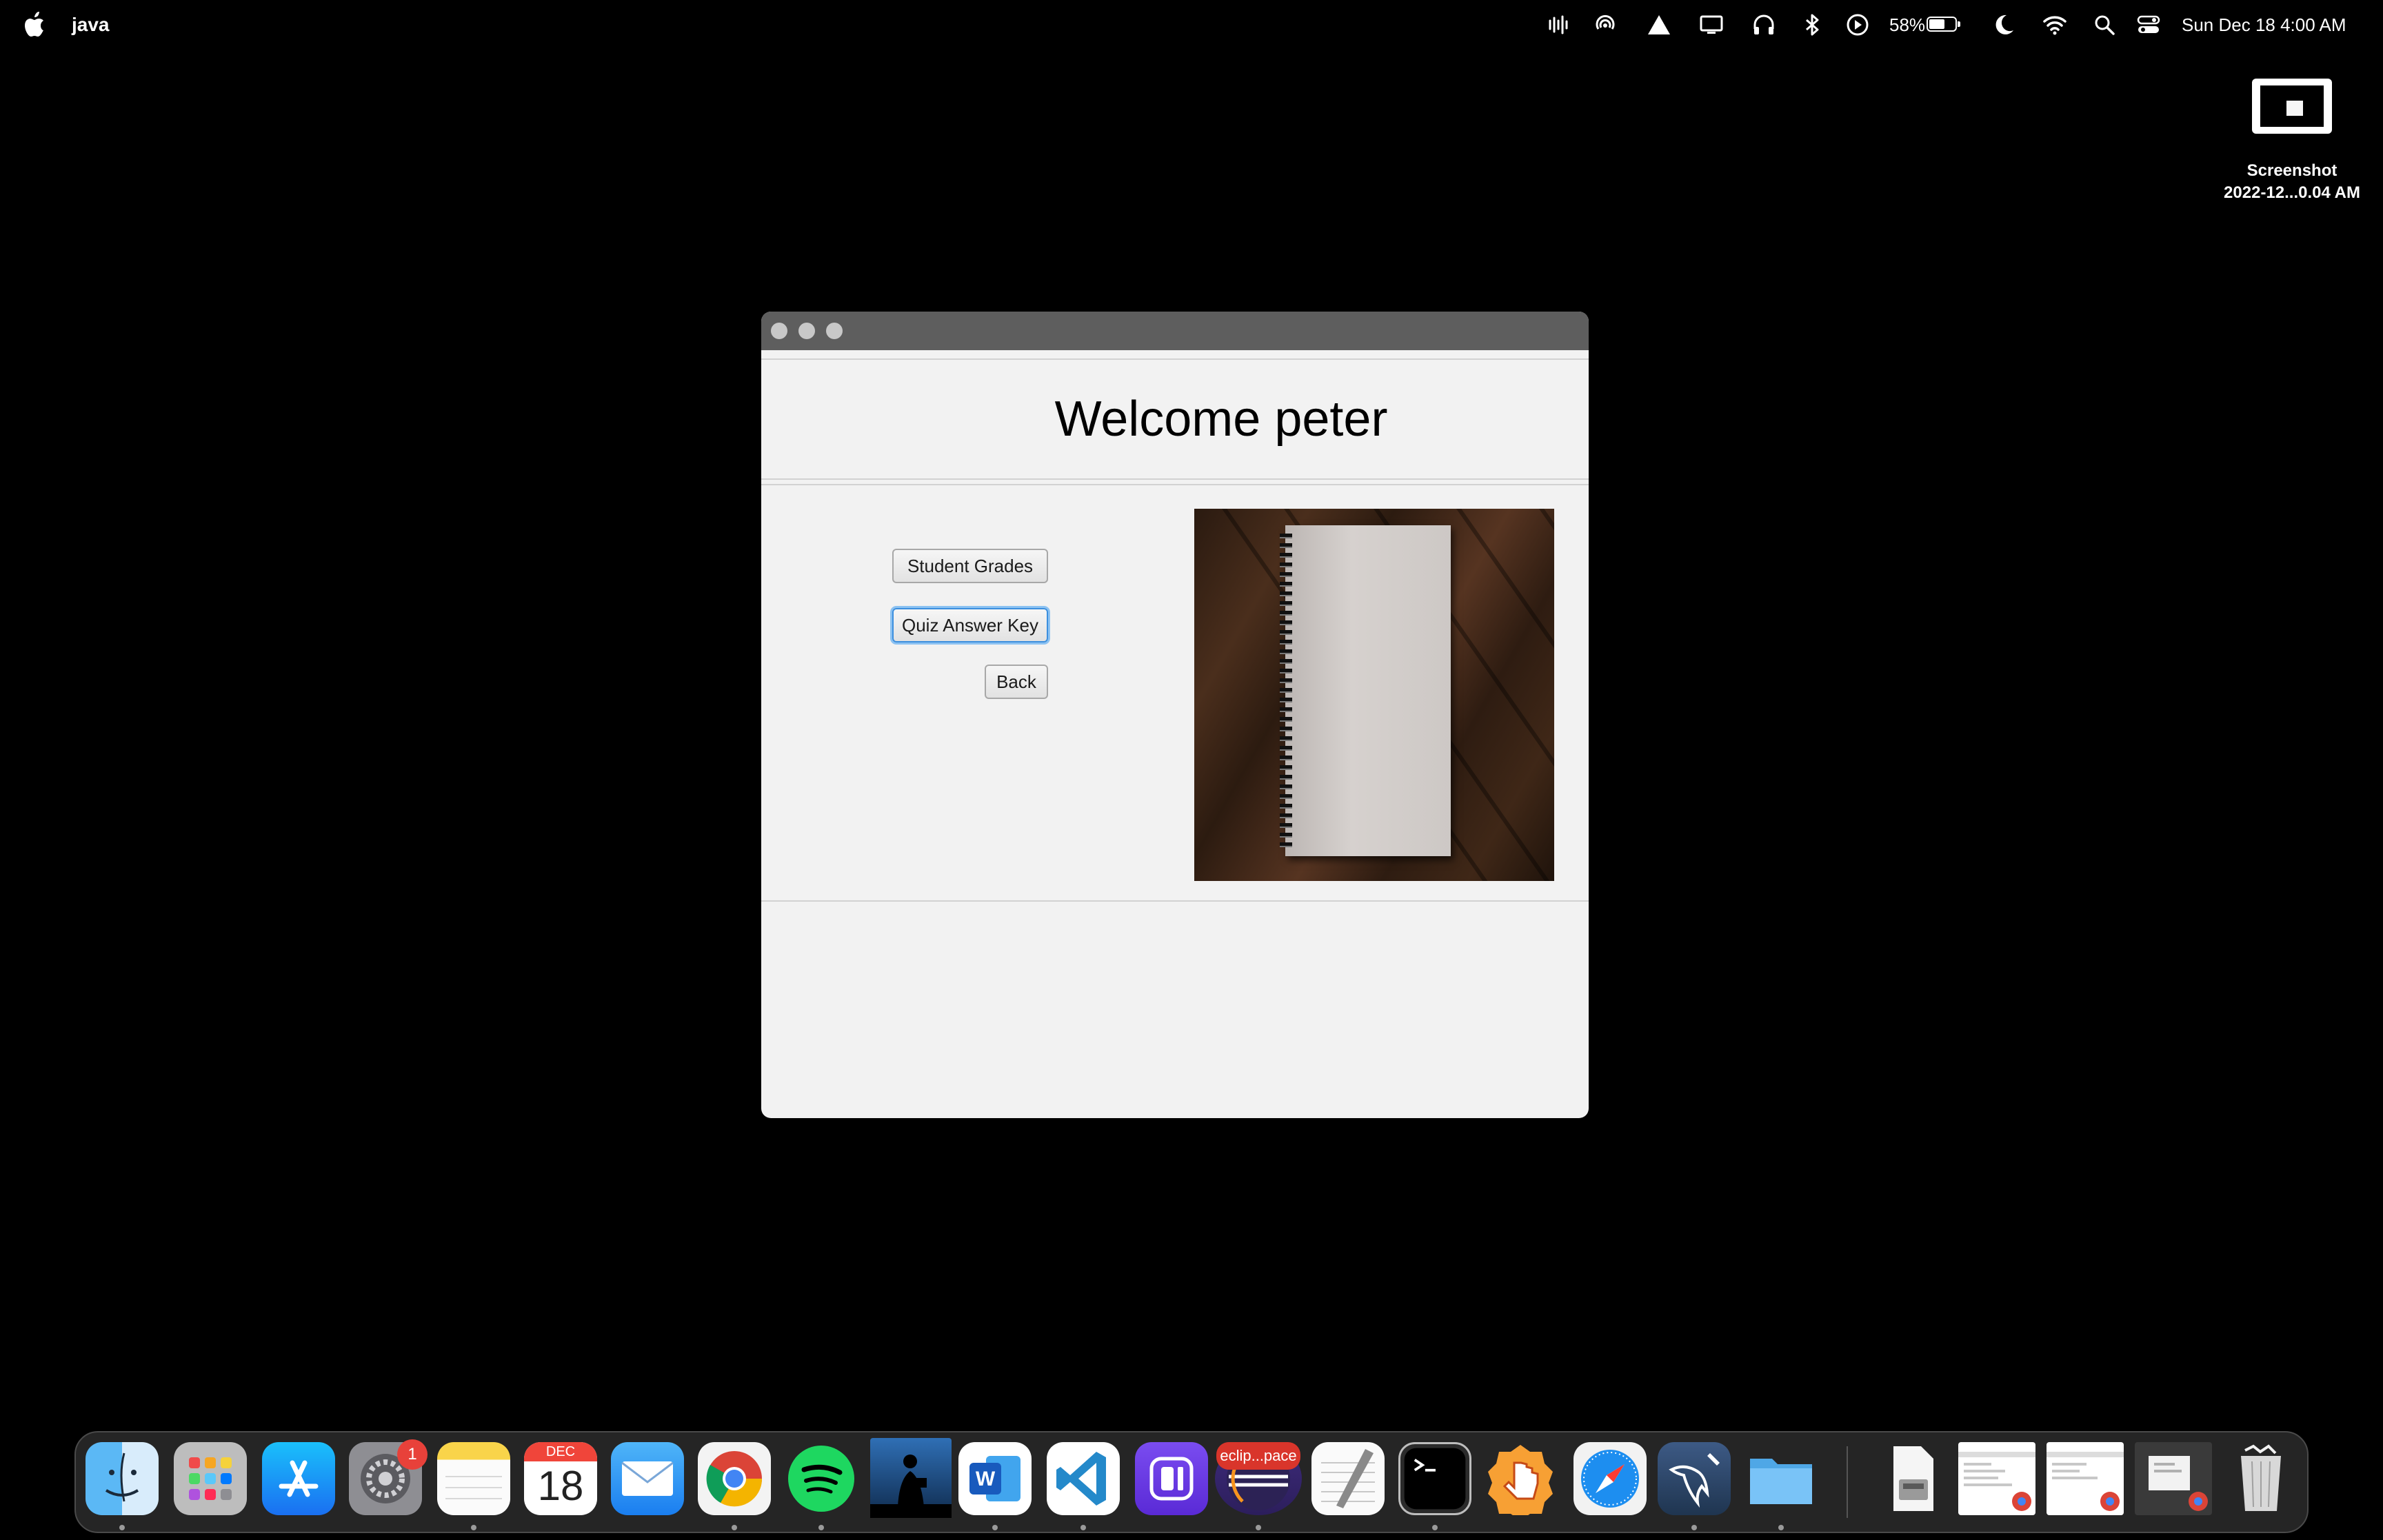 The width and height of the screenshot is (2383, 1540). What do you see at coordinates (91, 25) in the screenshot?
I see `app-name-menu: java` at bounding box center [91, 25].